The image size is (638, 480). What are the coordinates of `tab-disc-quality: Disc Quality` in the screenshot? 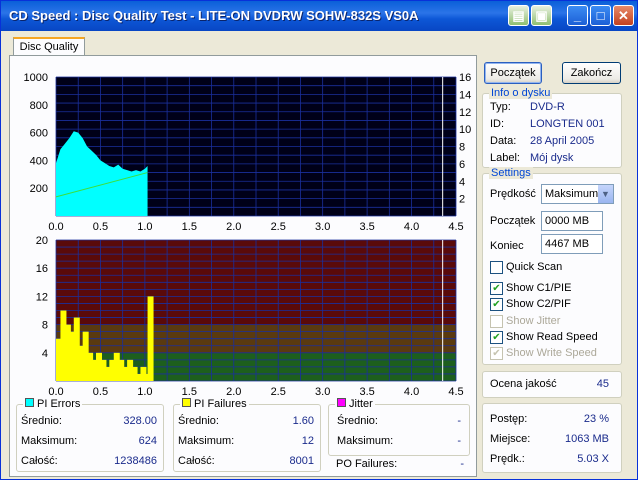 It's located at (49, 47).